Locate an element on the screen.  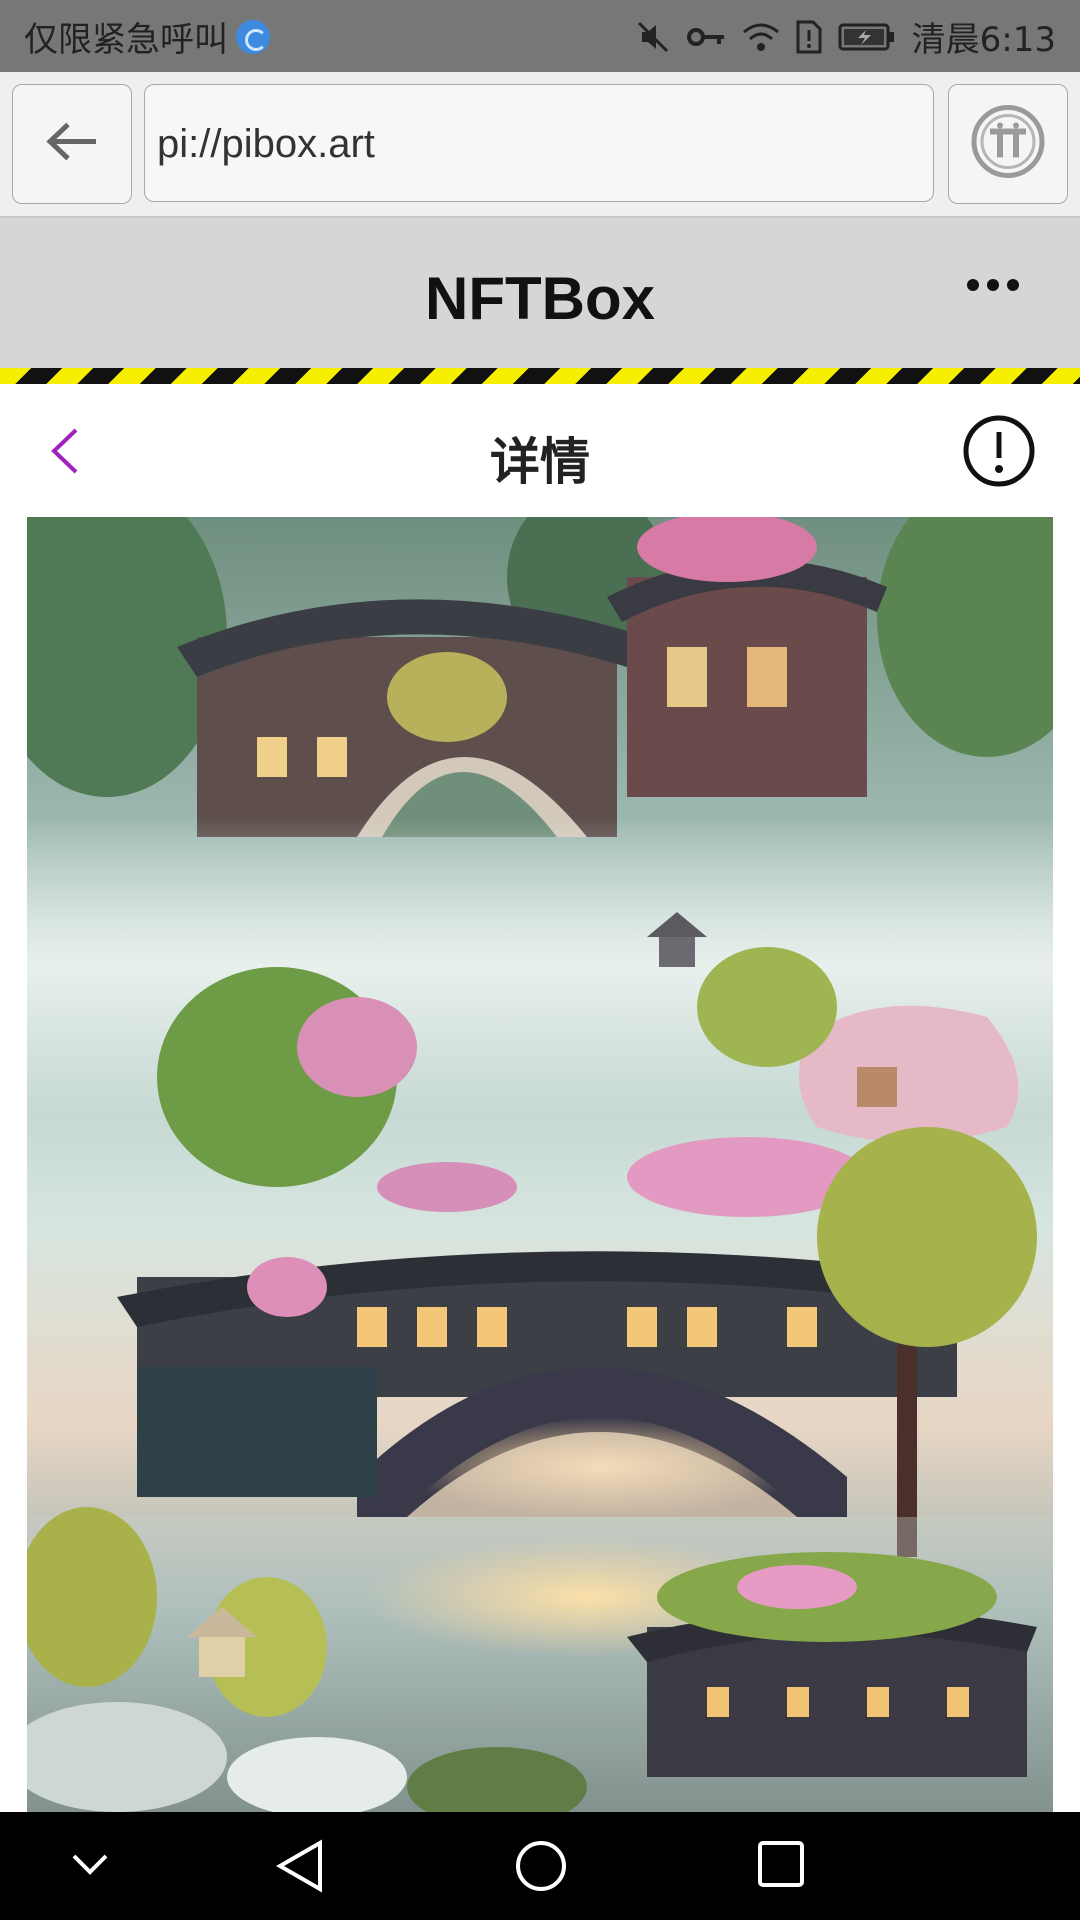
arrow-left-icon is located at coordinates (72, 144).